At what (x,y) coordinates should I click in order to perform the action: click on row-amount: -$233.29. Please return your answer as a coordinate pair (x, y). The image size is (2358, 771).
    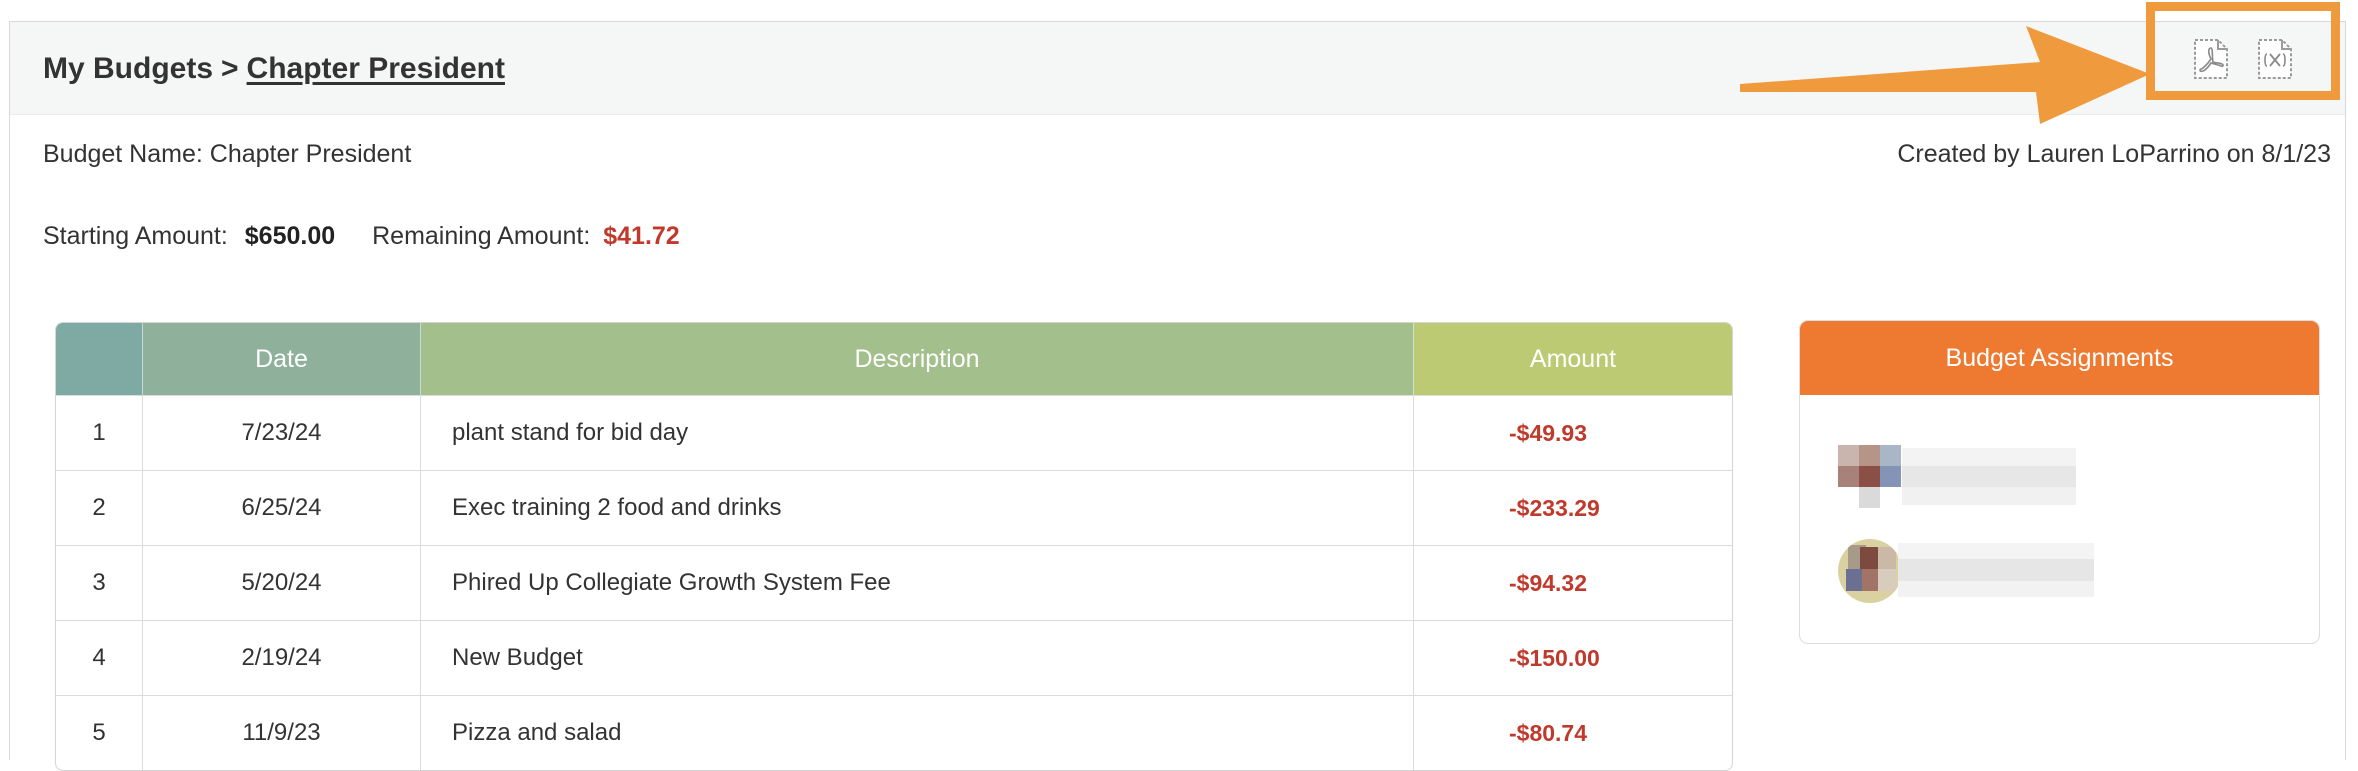
    Looking at the image, I should click on (1572, 508).